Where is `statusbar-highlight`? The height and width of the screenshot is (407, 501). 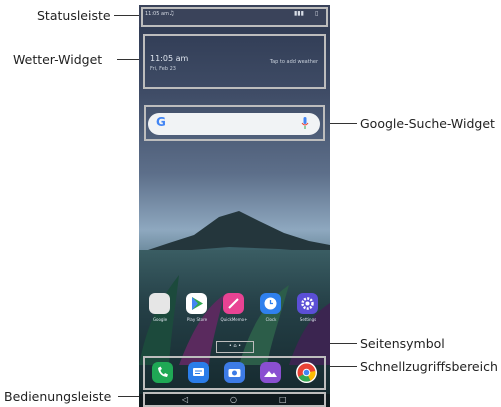 statusbar-highlight is located at coordinates (234, 17).